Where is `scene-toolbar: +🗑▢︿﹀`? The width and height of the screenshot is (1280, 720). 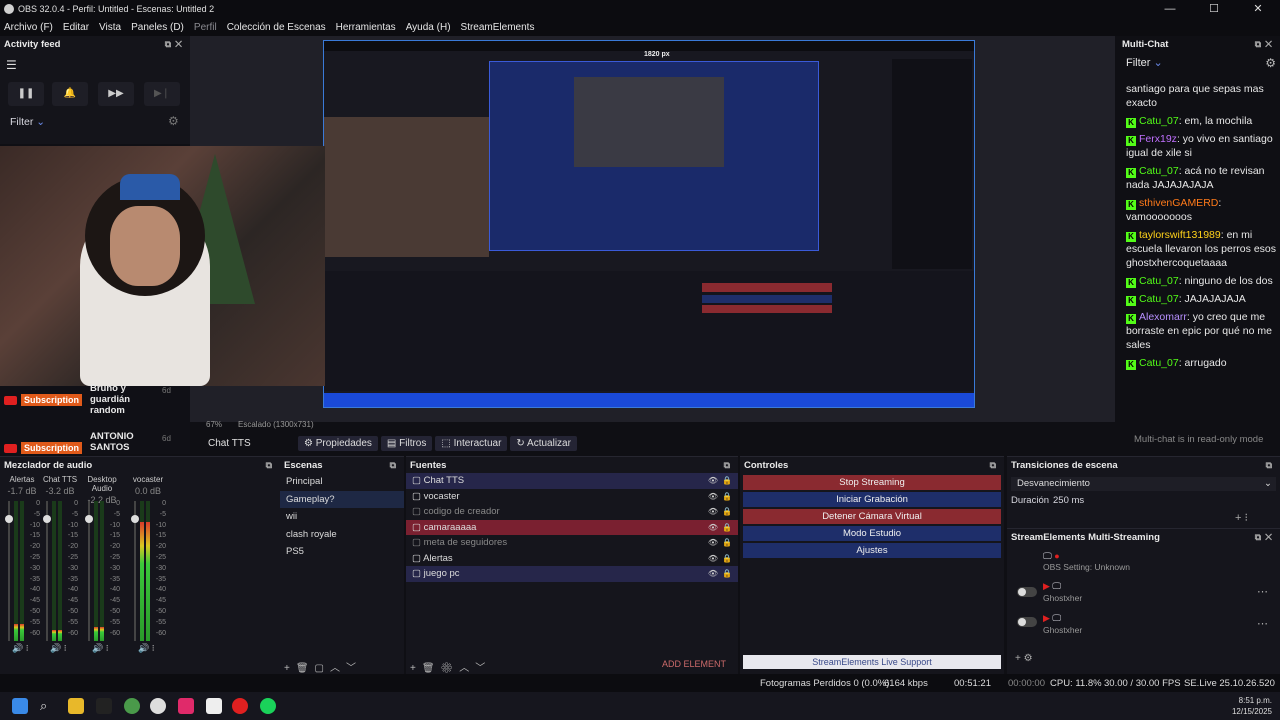 scene-toolbar: +🗑▢︿﹀ is located at coordinates (323, 666).